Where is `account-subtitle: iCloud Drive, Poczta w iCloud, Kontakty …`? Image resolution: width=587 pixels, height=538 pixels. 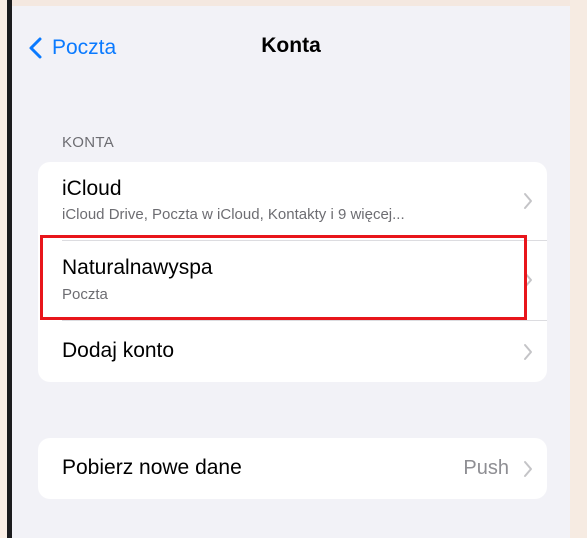 account-subtitle: iCloud Drive, Poczta w iCloud, Kontakty … is located at coordinates (233, 214).